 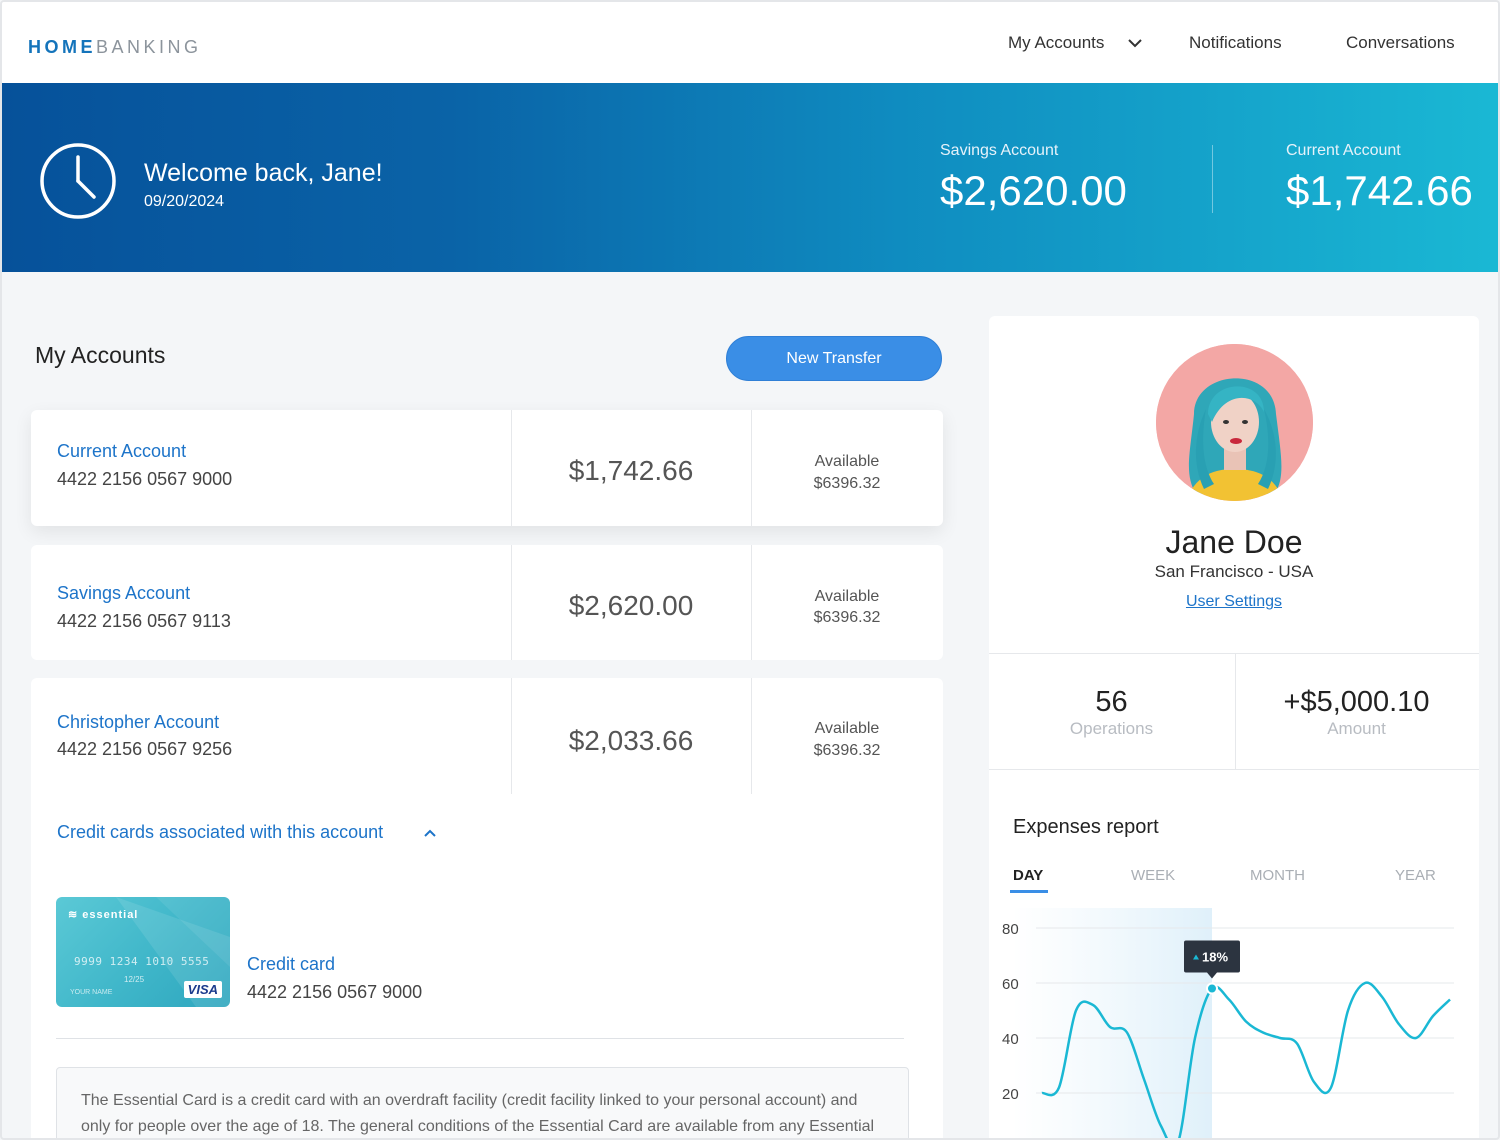 What do you see at coordinates (1379, 190) in the screenshot?
I see `hero-current-balance: $1,742.66` at bounding box center [1379, 190].